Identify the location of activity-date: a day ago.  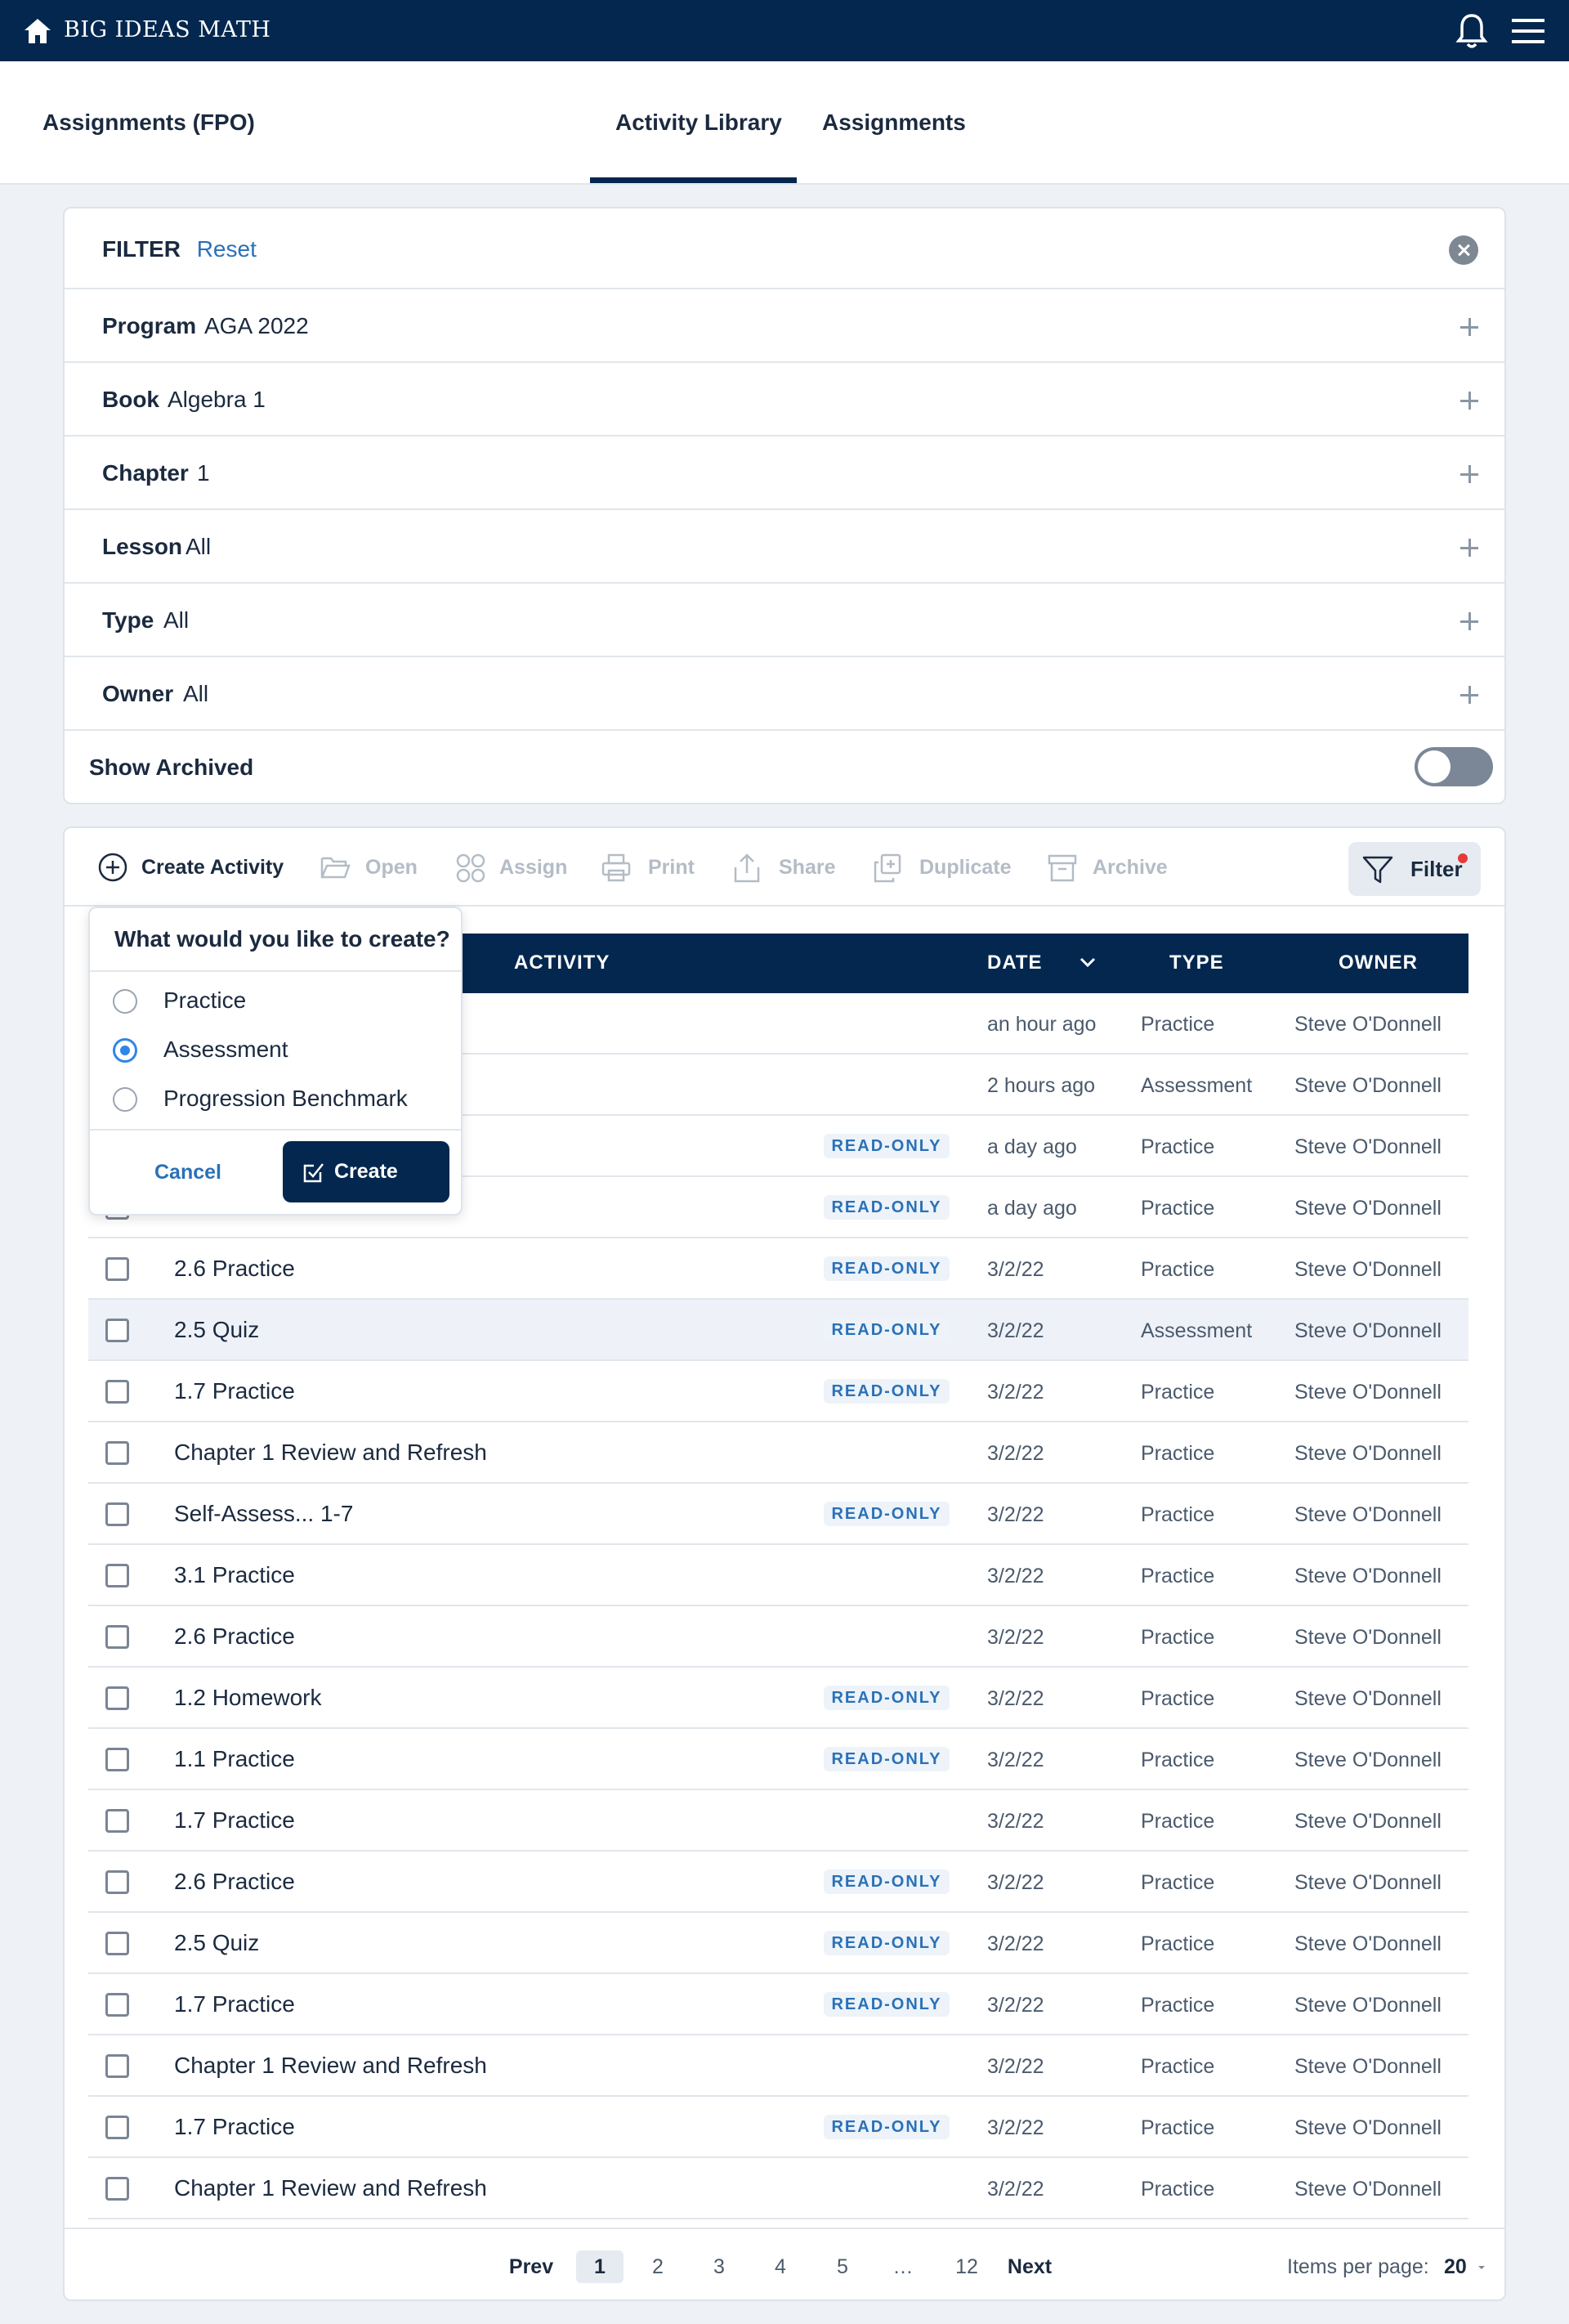
(1032, 1146).